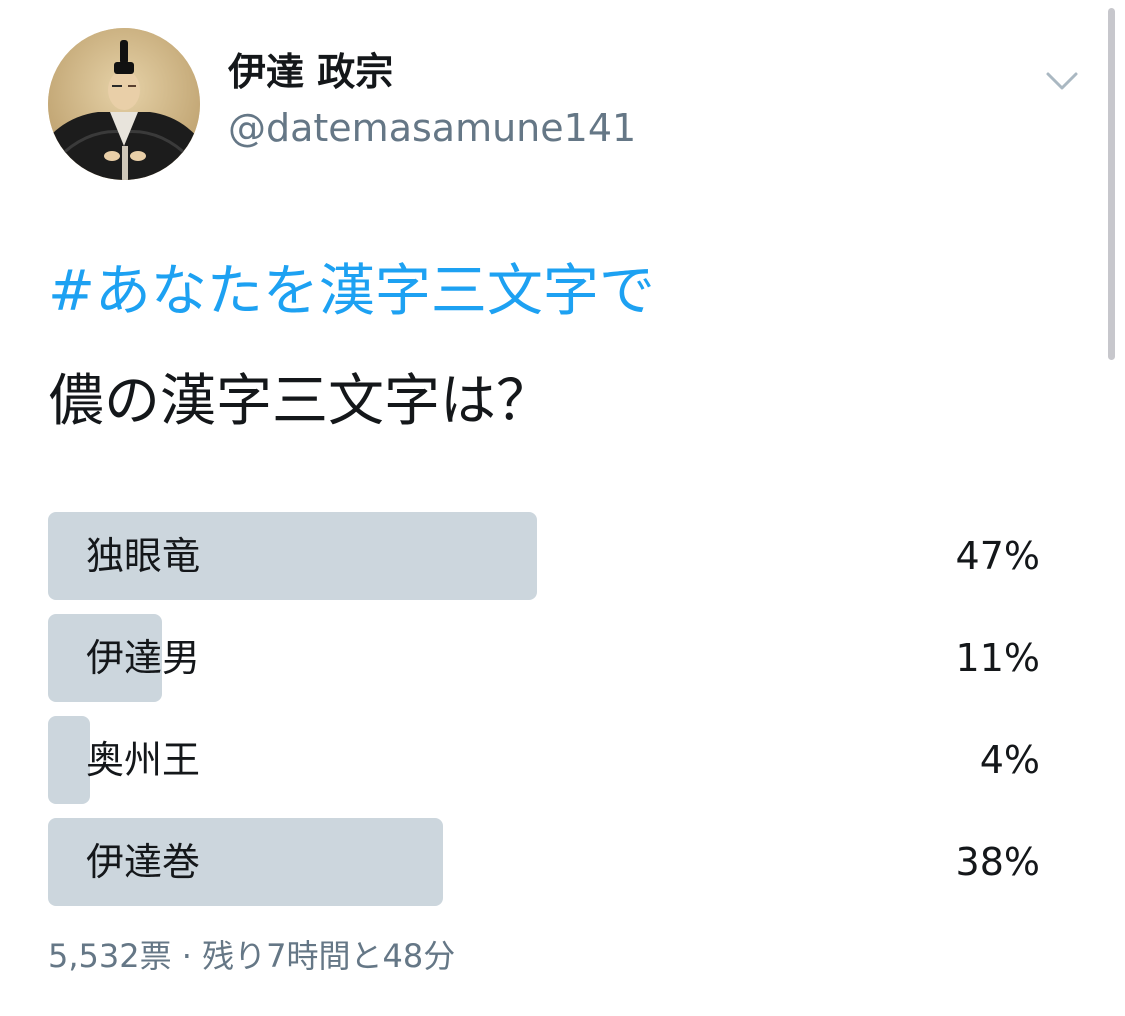  What do you see at coordinates (1009, 760) in the screenshot?
I see `poll-option-percent: 4%` at bounding box center [1009, 760].